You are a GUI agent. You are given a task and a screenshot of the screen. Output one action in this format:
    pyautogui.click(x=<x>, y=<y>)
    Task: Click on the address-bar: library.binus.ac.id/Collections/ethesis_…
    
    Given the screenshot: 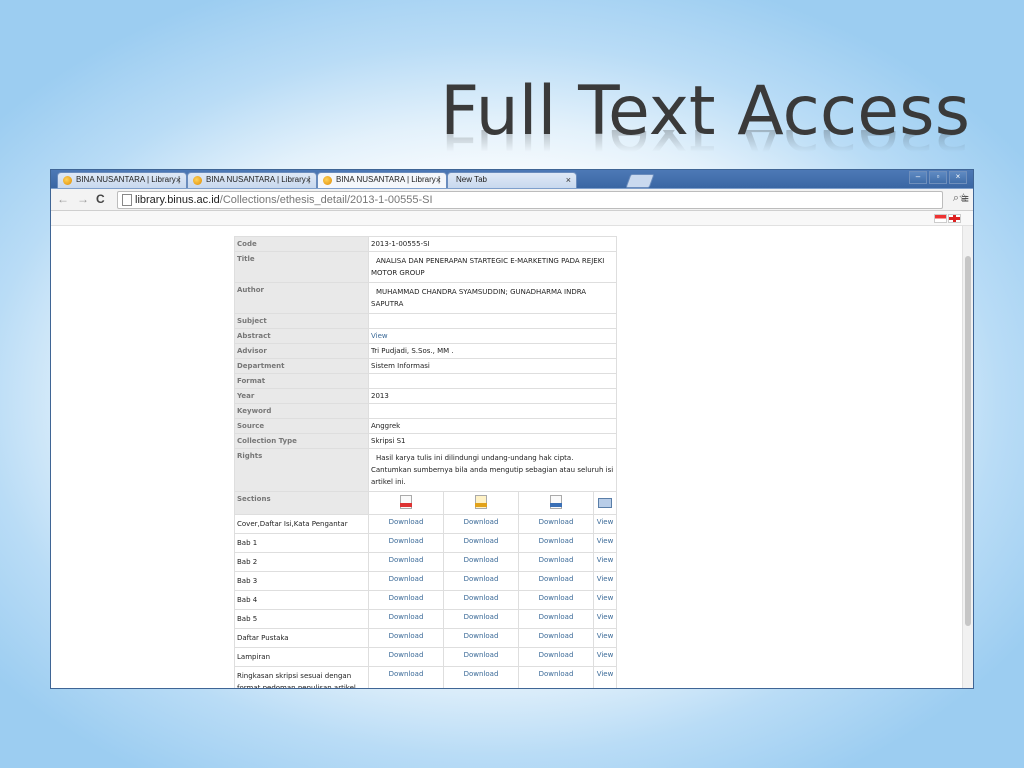 What is the action you would take?
    pyautogui.click(x=542, y=200)
    